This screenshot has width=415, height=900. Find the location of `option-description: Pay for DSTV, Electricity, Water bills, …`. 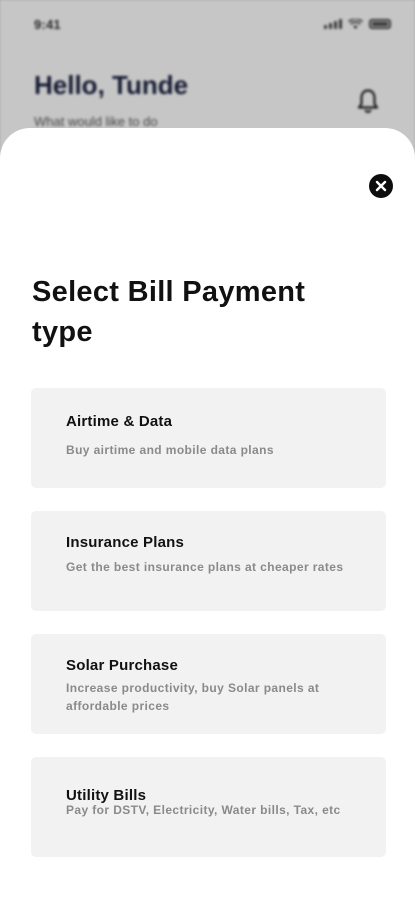

option-description: Pay for DSTV, Electricity, Water bills, … is located at coordinates (203, 810).